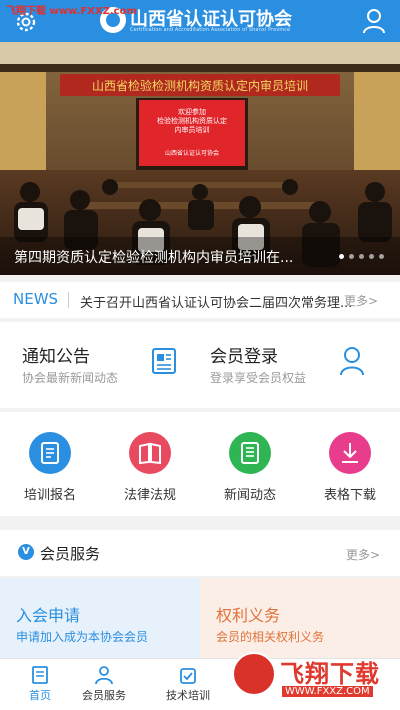 This screenshot has height=710, width=400. I want to click on member-login-title: 会员登录, so click(244, 357).